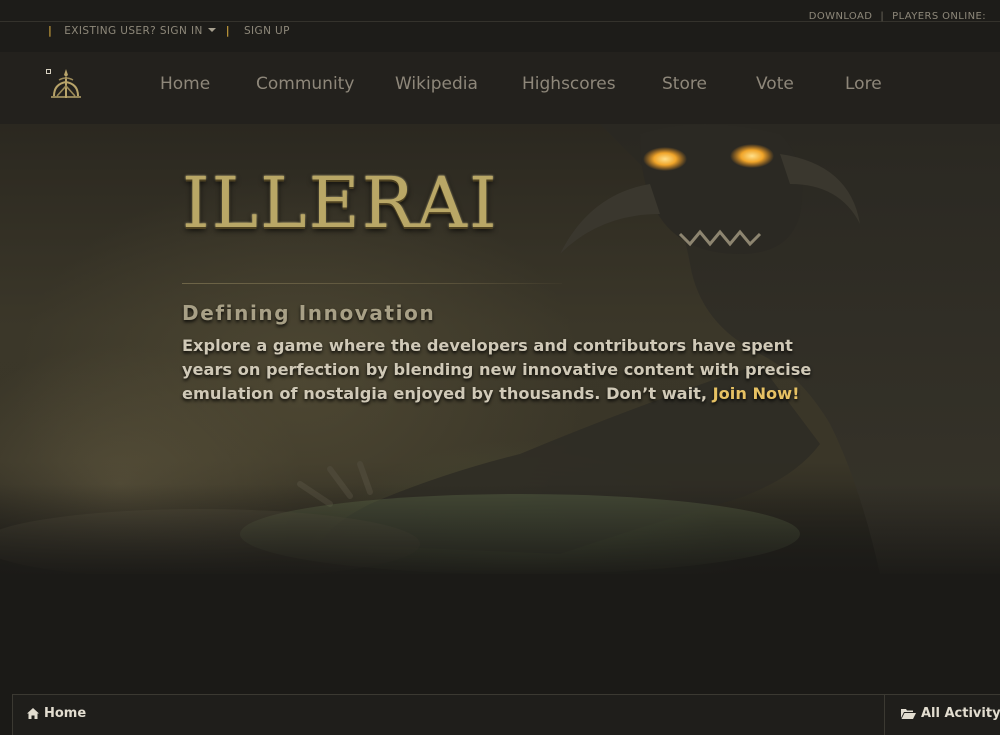 This screenshot has height=735, width=1000. What do you see at coordinates (863, 84) in the screenshot?
I see `nav-lore: Lore` at bounding box center [863, 84].